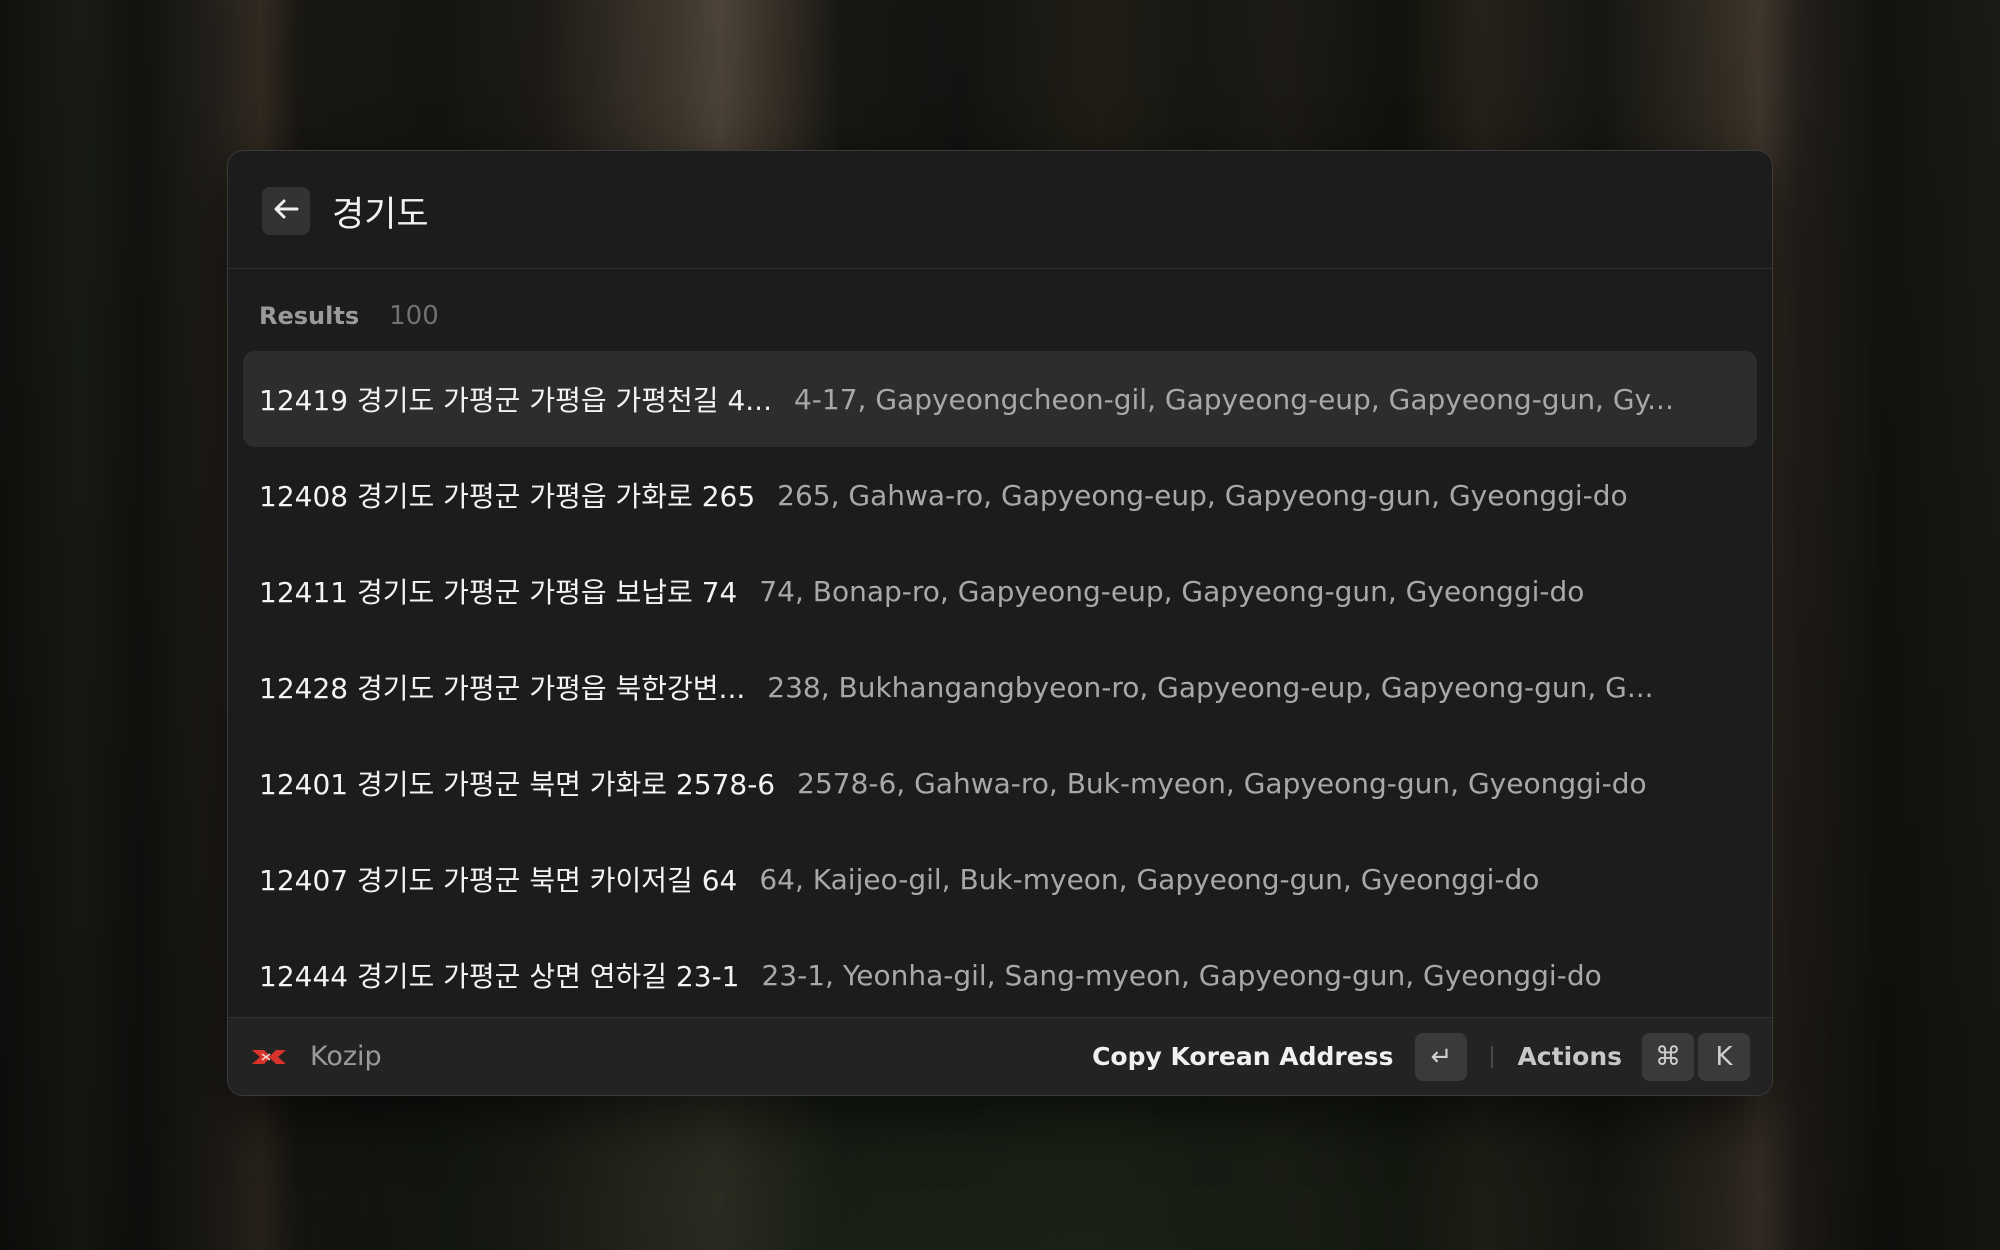  I want to click on arrow-left-icon, so click(286, 211).